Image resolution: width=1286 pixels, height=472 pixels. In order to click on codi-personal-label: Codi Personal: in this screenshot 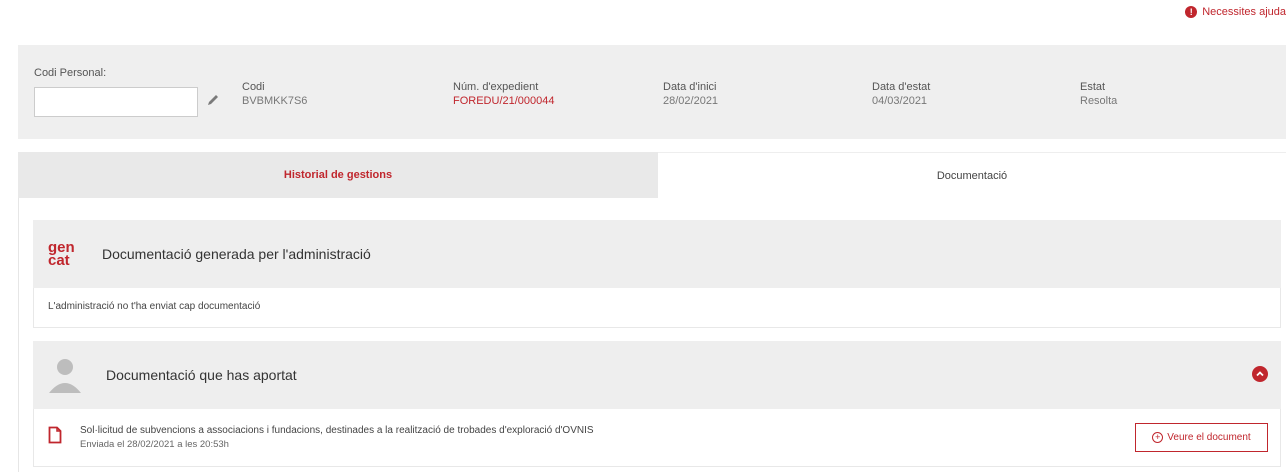, I will do `click(70, 73)`.